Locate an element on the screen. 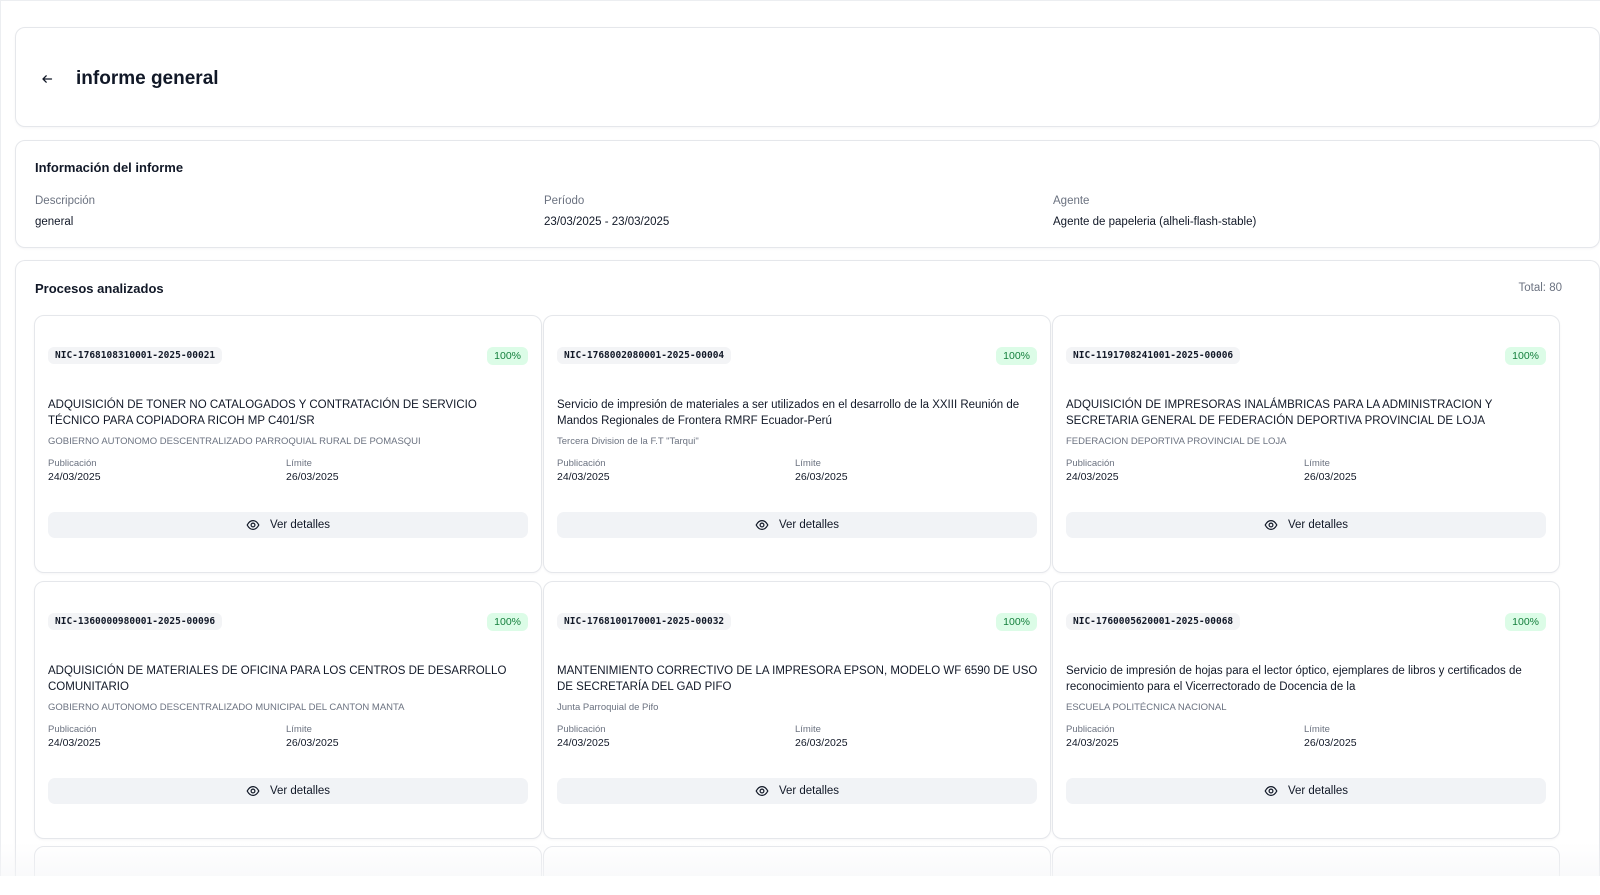  process-code-badge: NIC-1768100170001-2025-00032 is located at coordinates (644, 621).